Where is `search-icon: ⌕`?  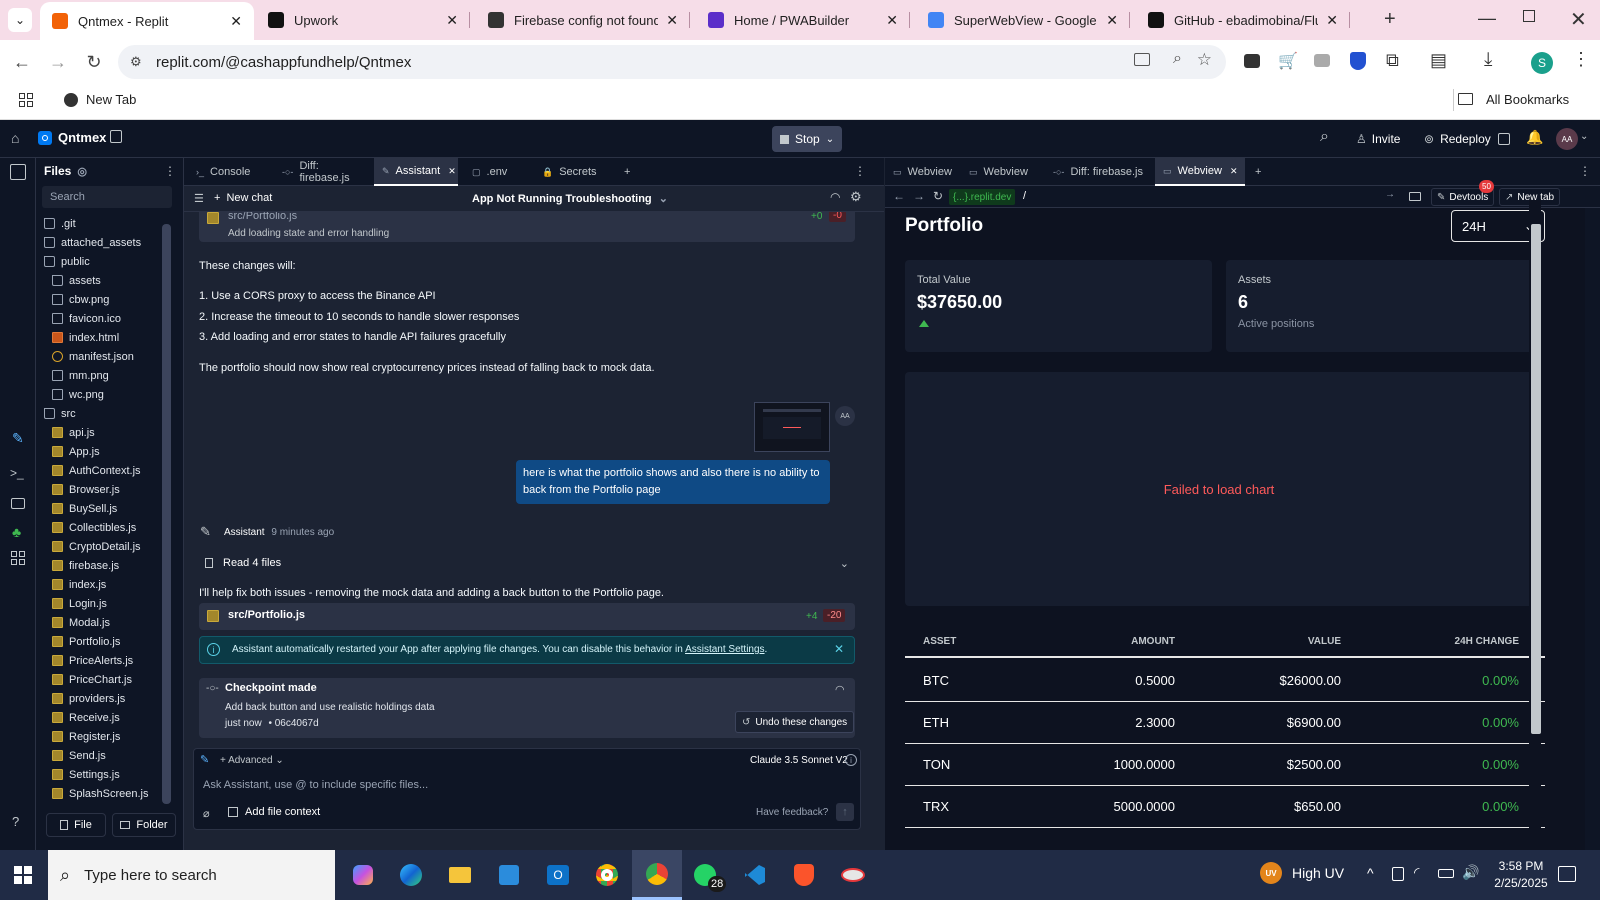 search-icon: ⌕ is located at coordinates (1324, 137).